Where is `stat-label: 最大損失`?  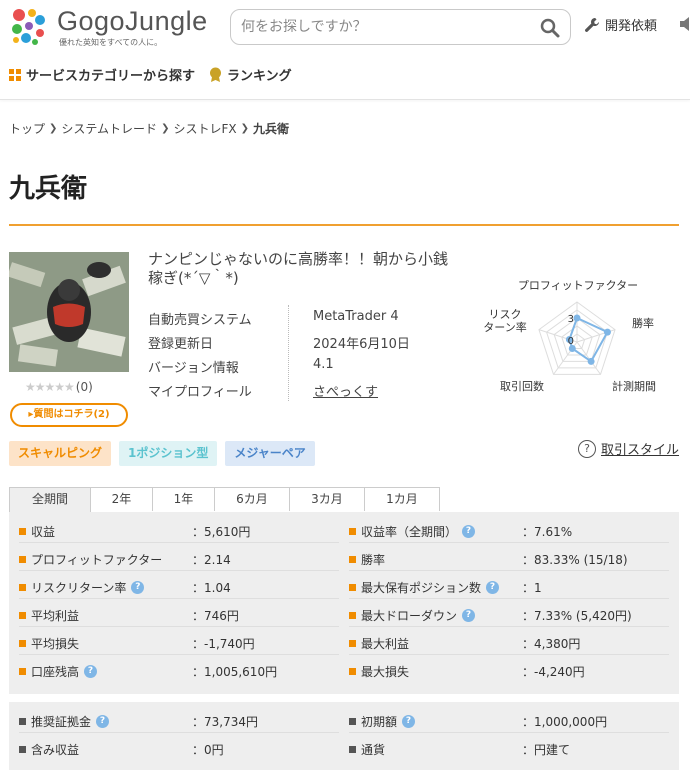 stat-label: 最大損失 is located at coordinates (385, 672).